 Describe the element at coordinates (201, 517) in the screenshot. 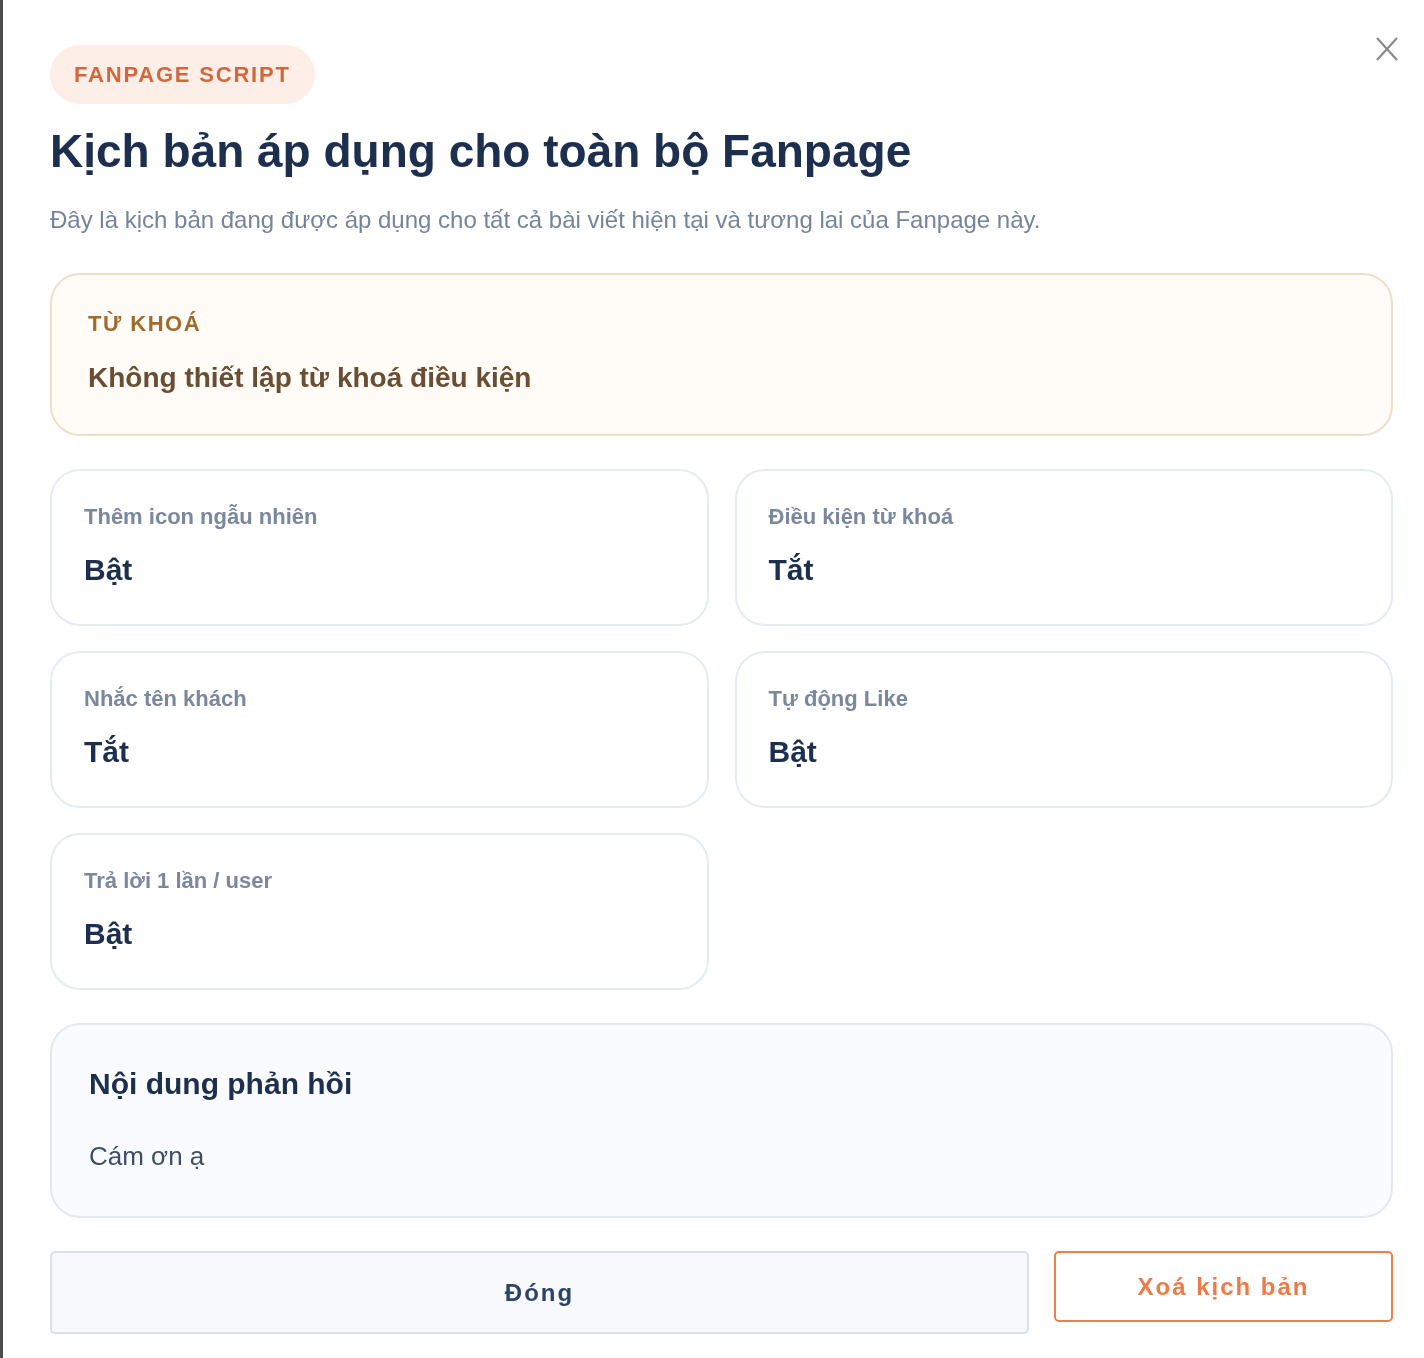

I see `setting-label: Thêm icon ngẫu nhiên` at that location.